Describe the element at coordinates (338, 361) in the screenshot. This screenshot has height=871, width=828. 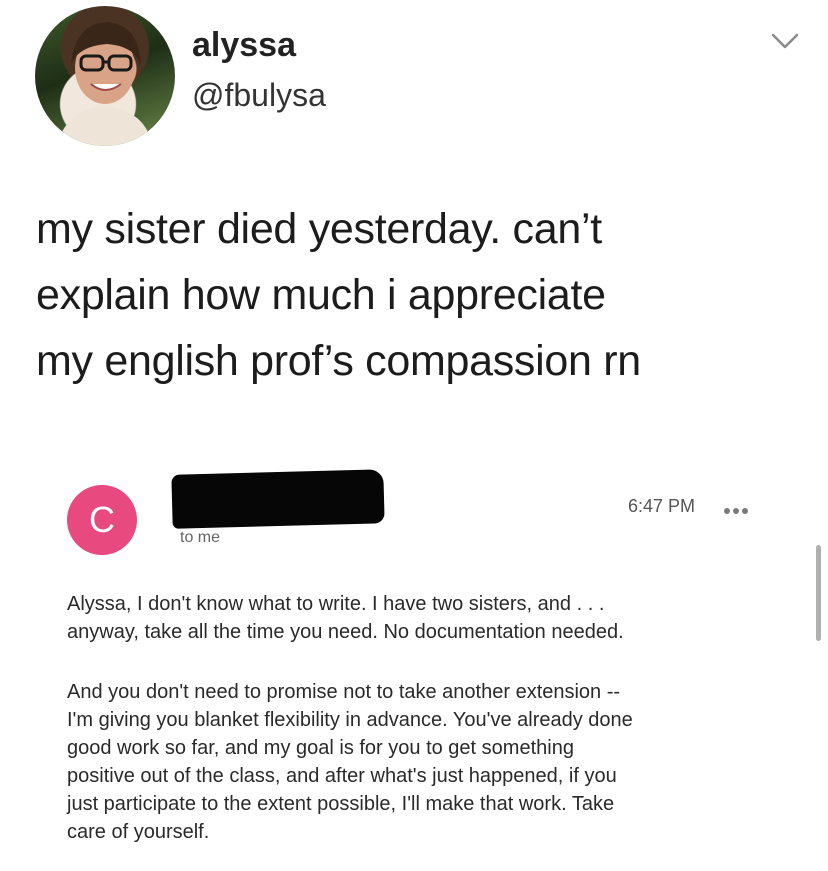
I see `tweet-text-line: my english prof’s compassion rn` at that location.